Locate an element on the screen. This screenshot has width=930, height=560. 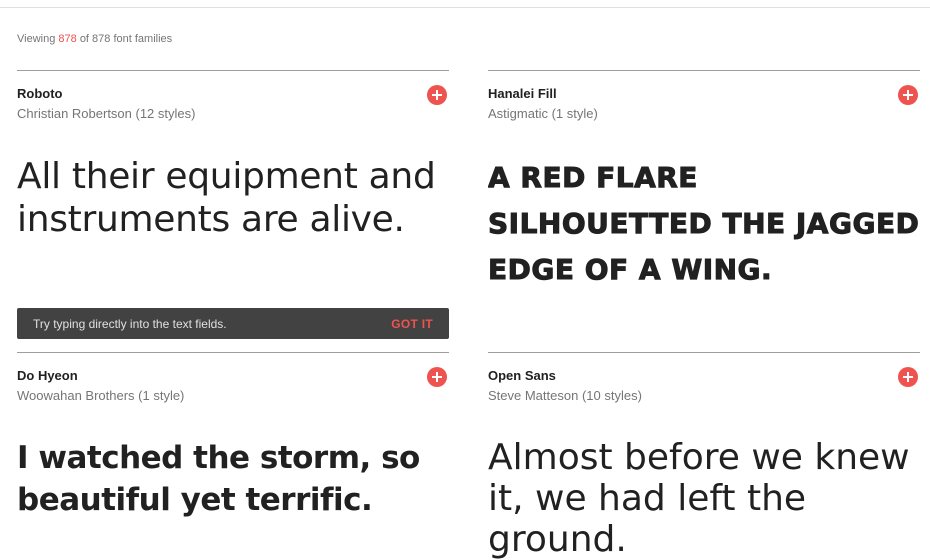
font-count-text: Viewing 878 of 878 font families is located at coordinates (94, 39).